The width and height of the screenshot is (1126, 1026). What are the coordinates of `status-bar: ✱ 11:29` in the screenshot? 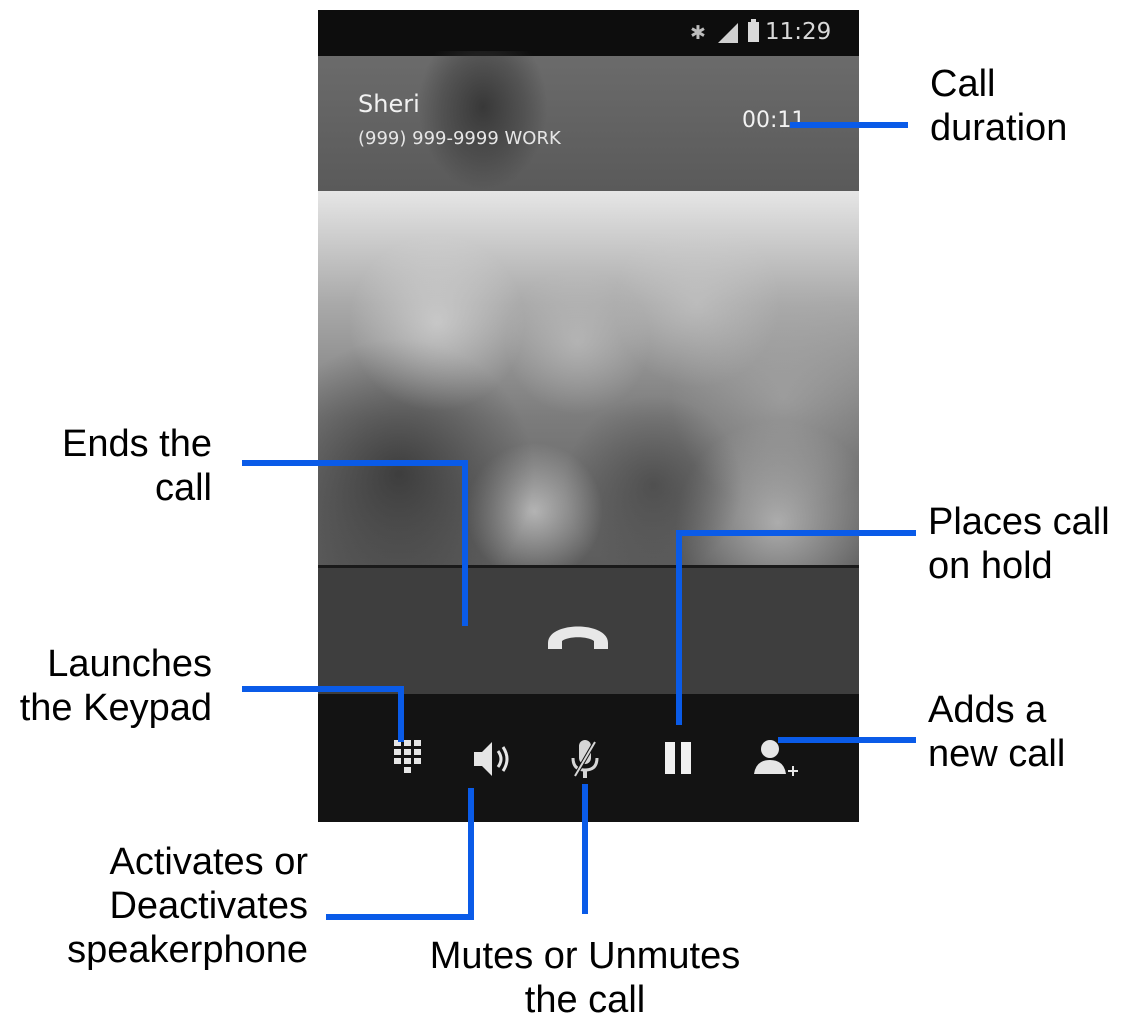 It's located at (588, 33).